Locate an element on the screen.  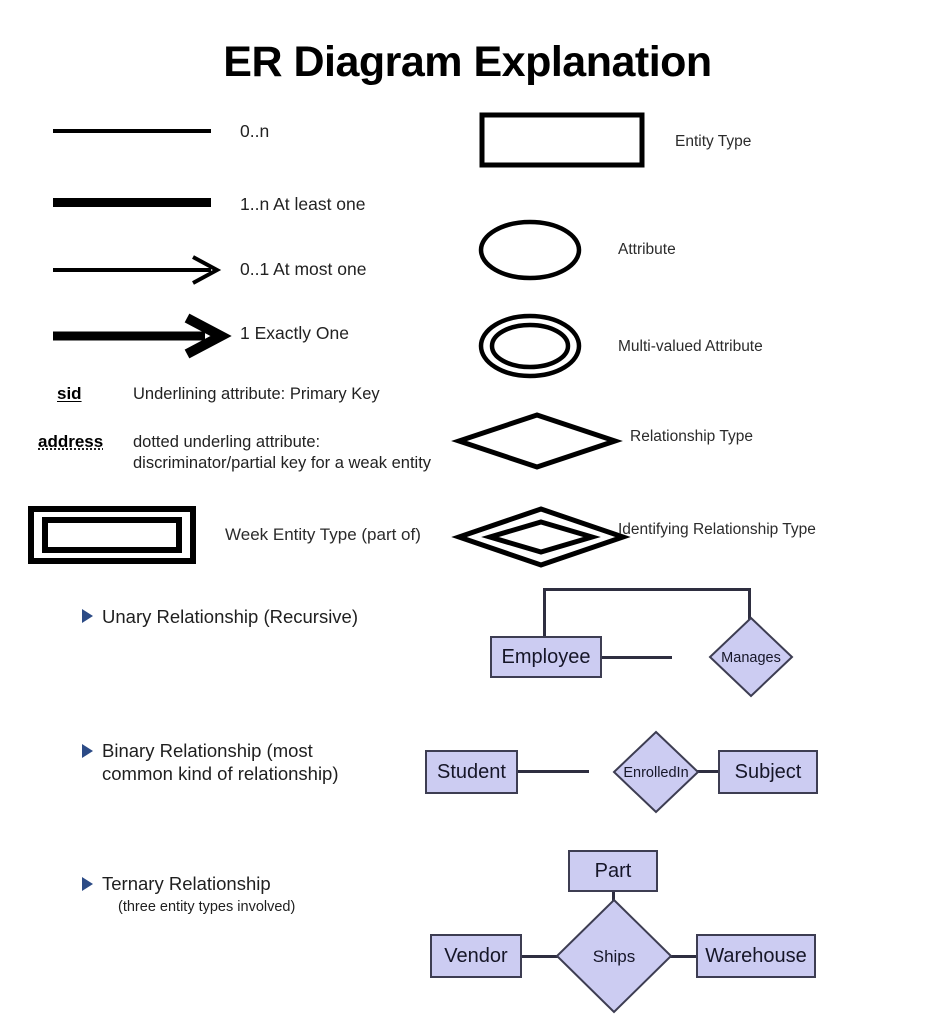
relationship-enrolledin: EnrolledIn is located at coordinates (656, 773).